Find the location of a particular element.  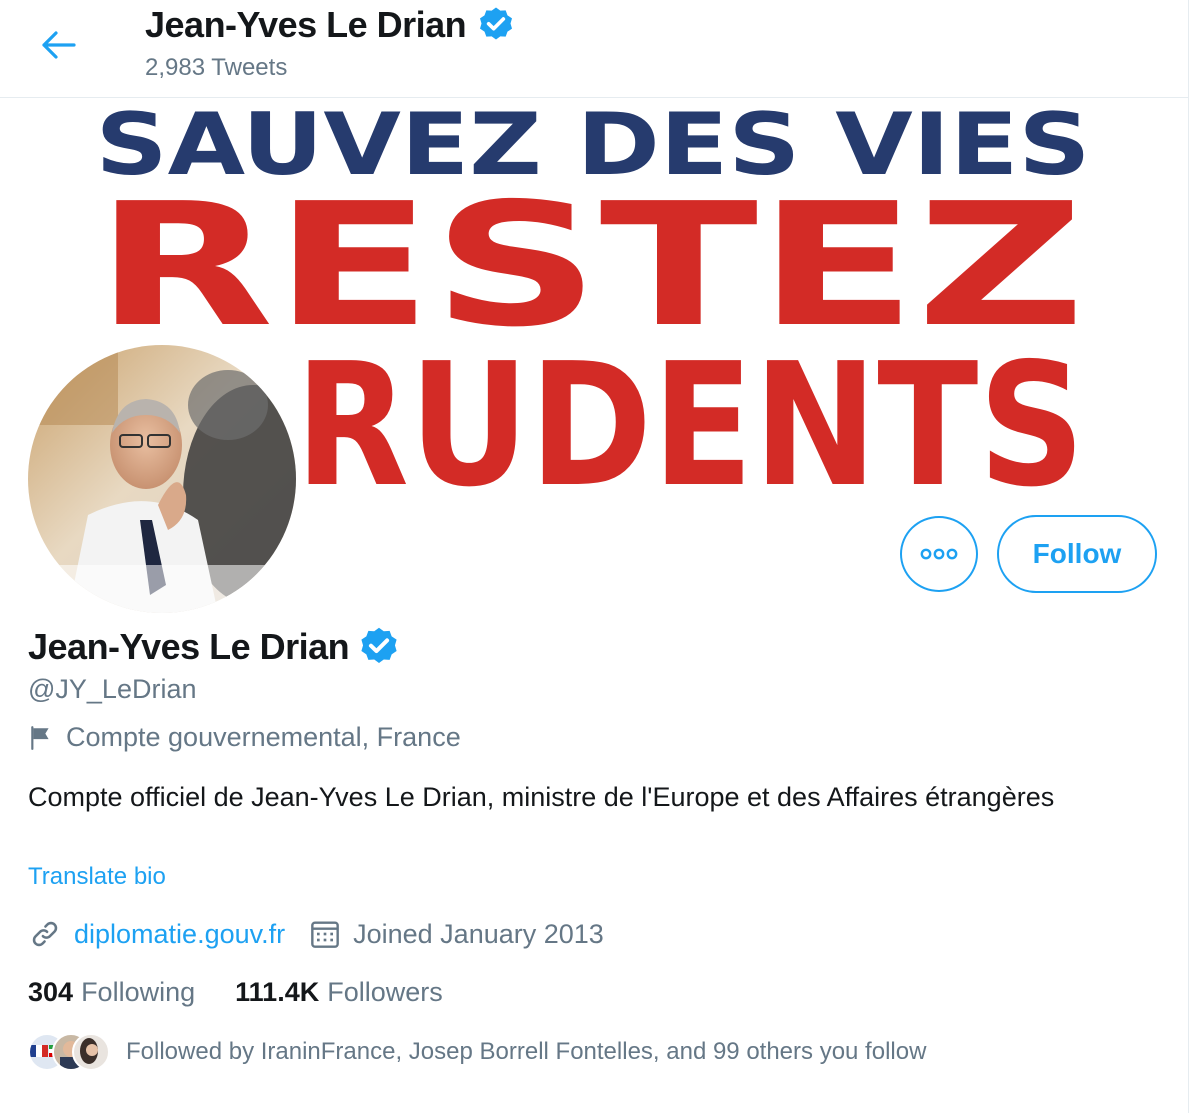

banner-line-3: RUDENTS is located at coordinates (690, 414).